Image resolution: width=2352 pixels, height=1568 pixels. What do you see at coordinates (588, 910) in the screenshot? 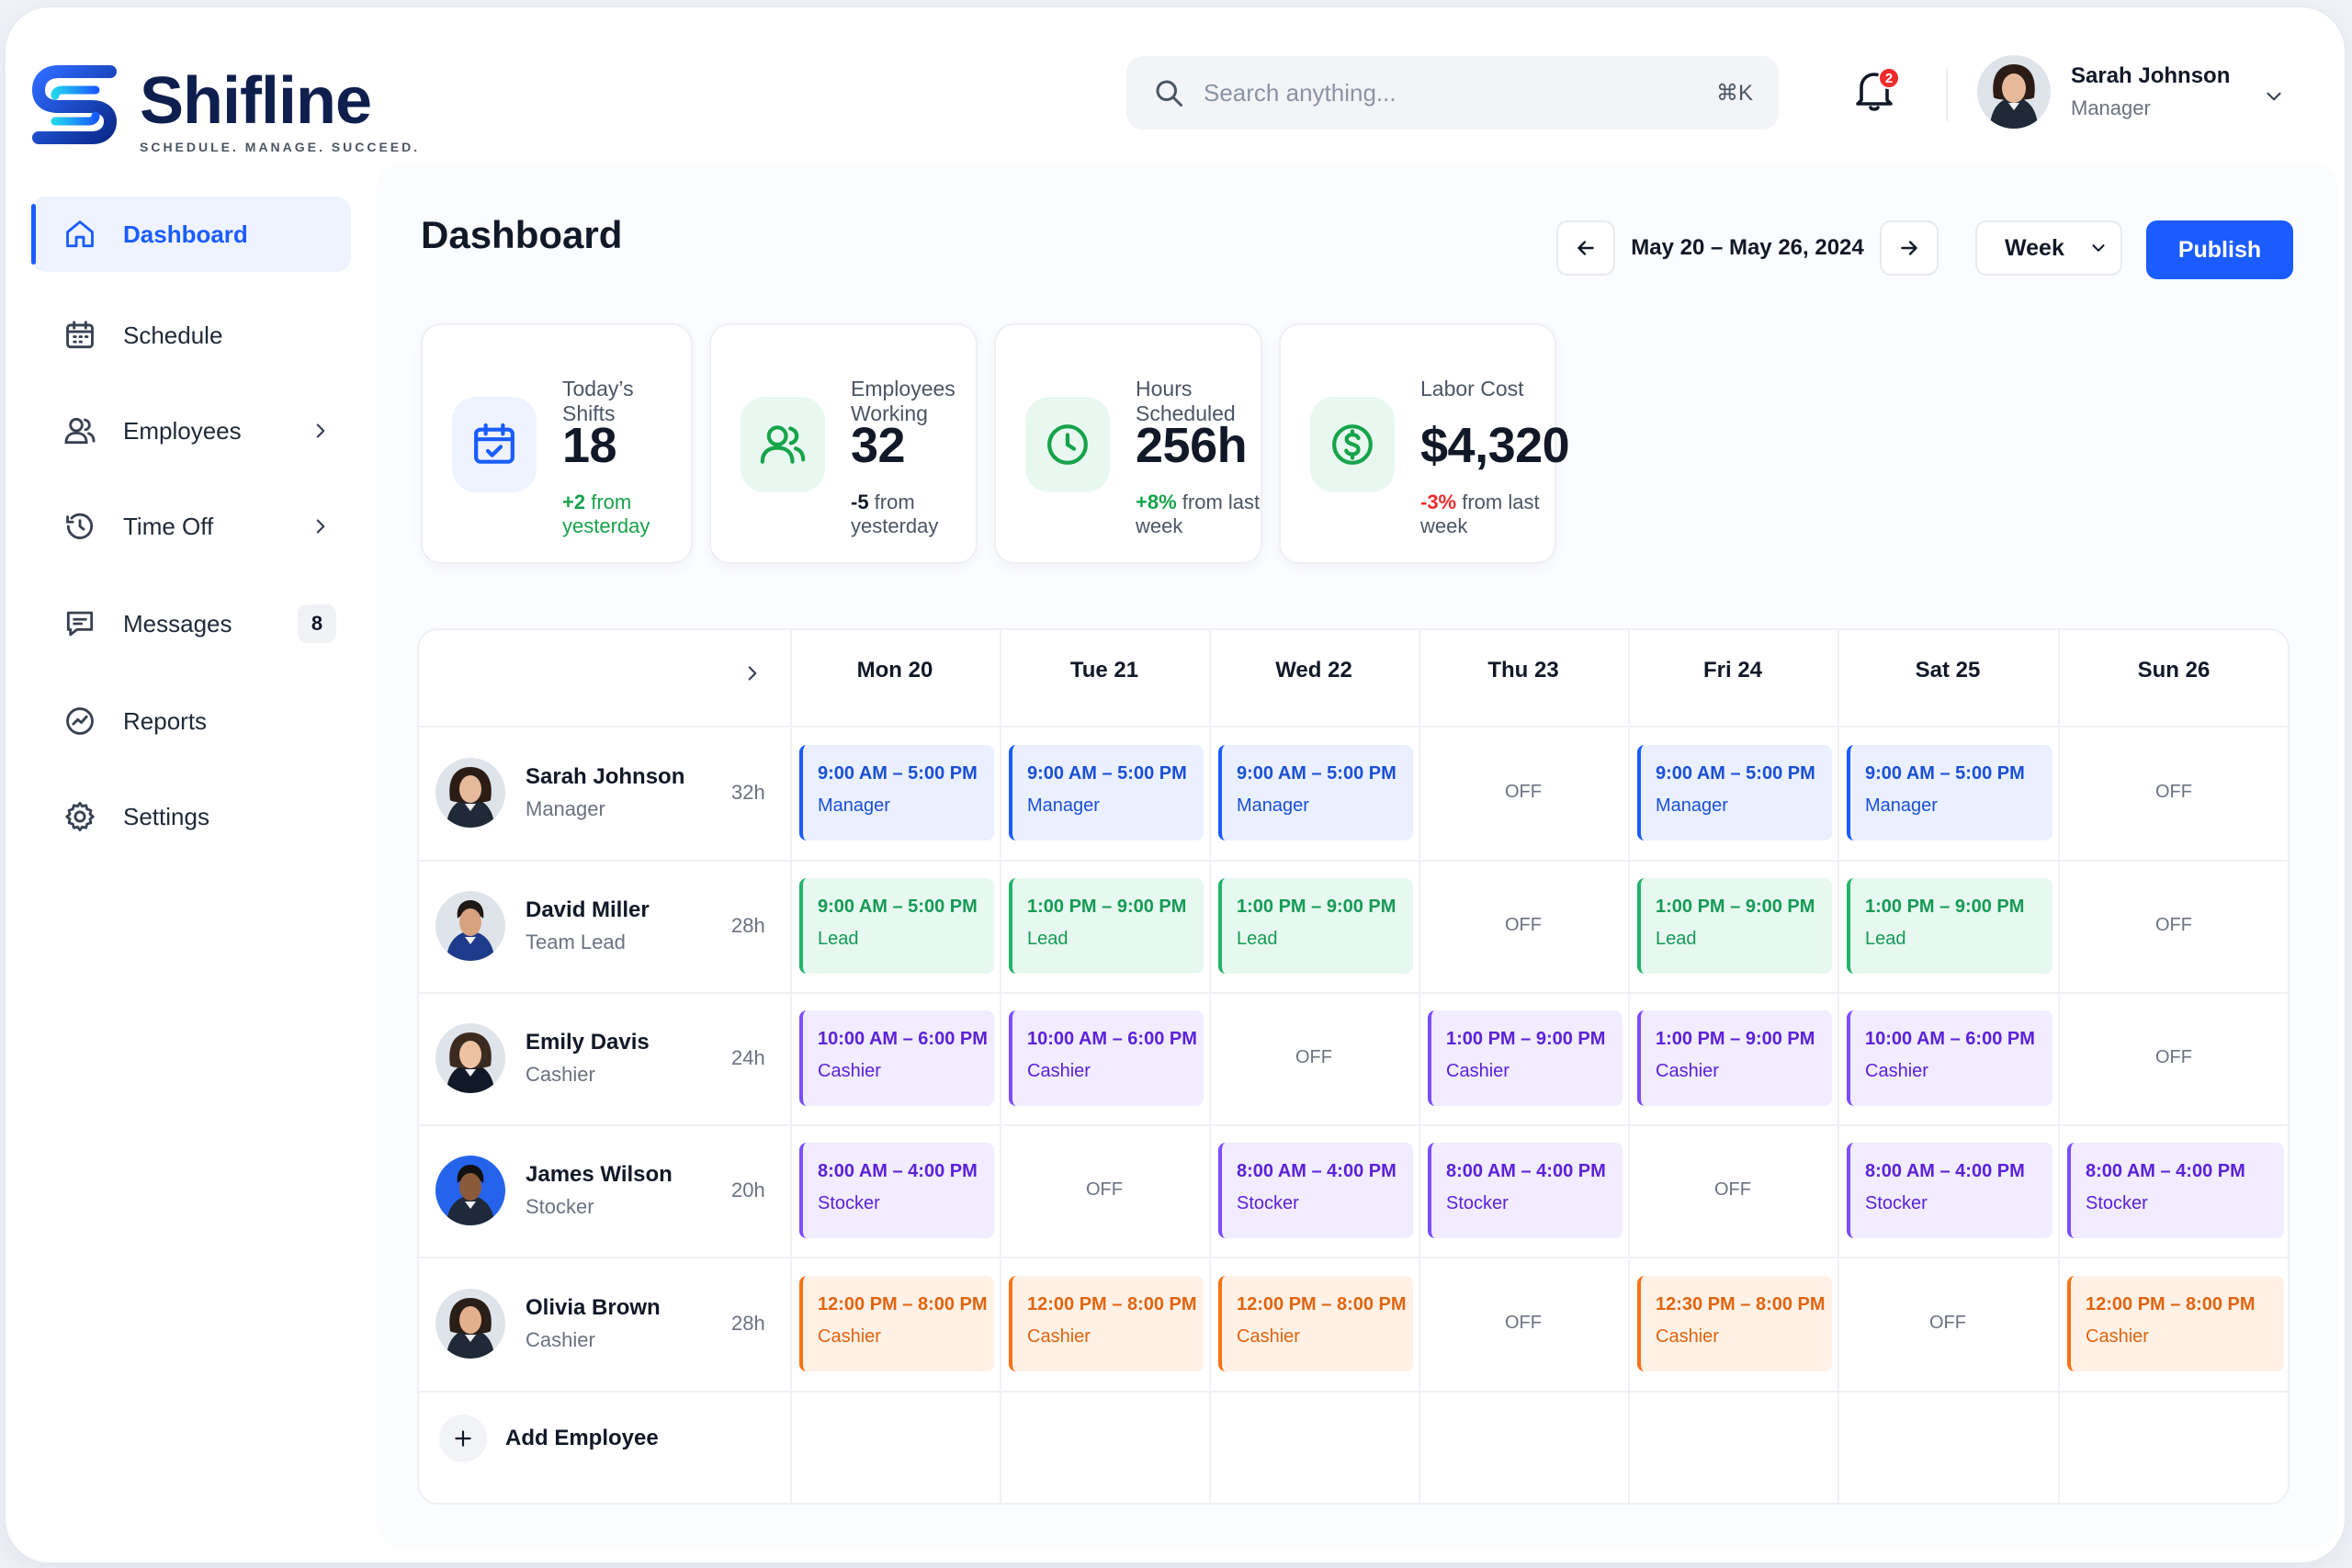
I see `employee-name: David Miller` at bounding box center [588, 910].